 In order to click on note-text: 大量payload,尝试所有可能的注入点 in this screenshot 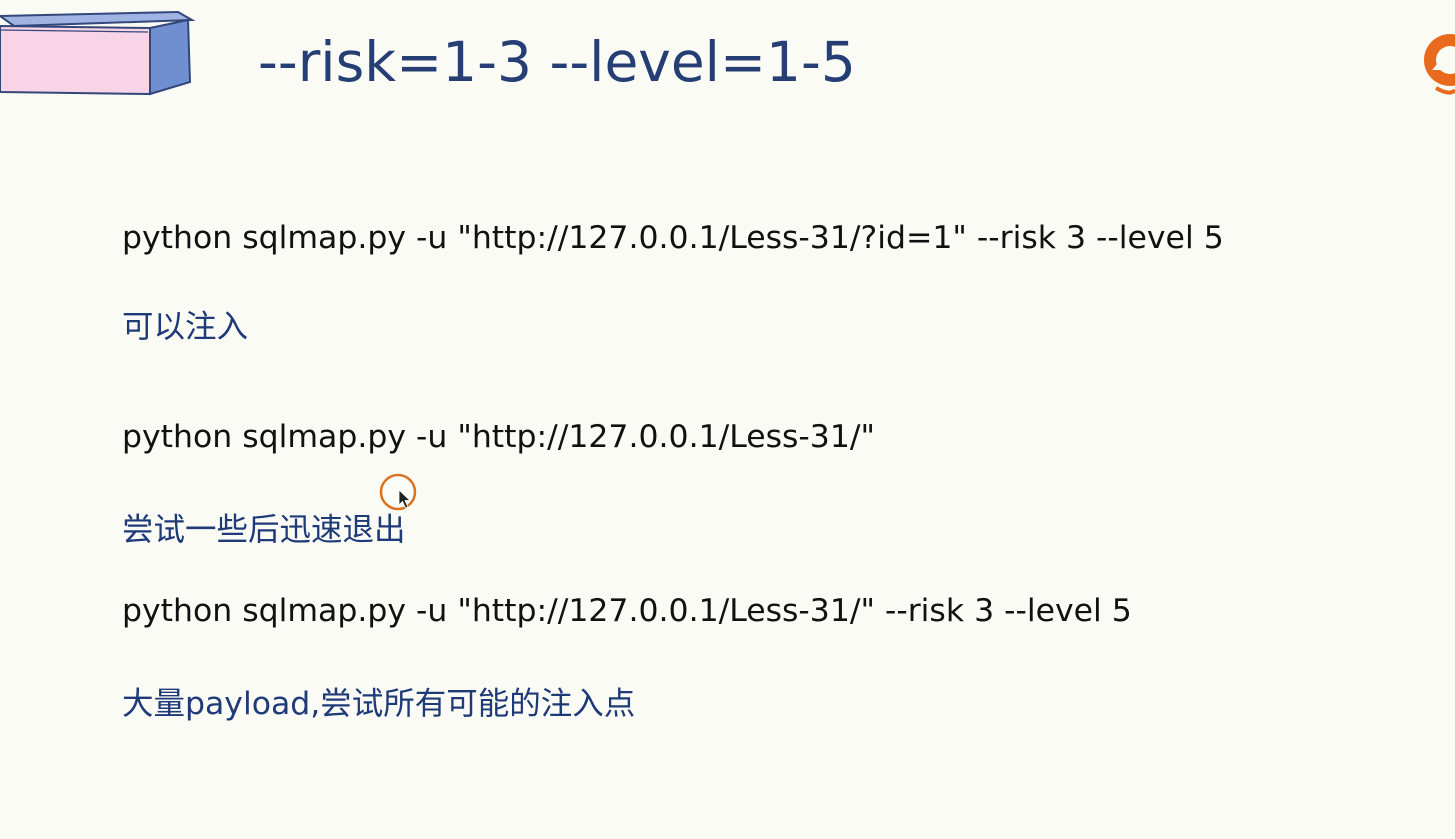, I will do `click(379, 704)`.